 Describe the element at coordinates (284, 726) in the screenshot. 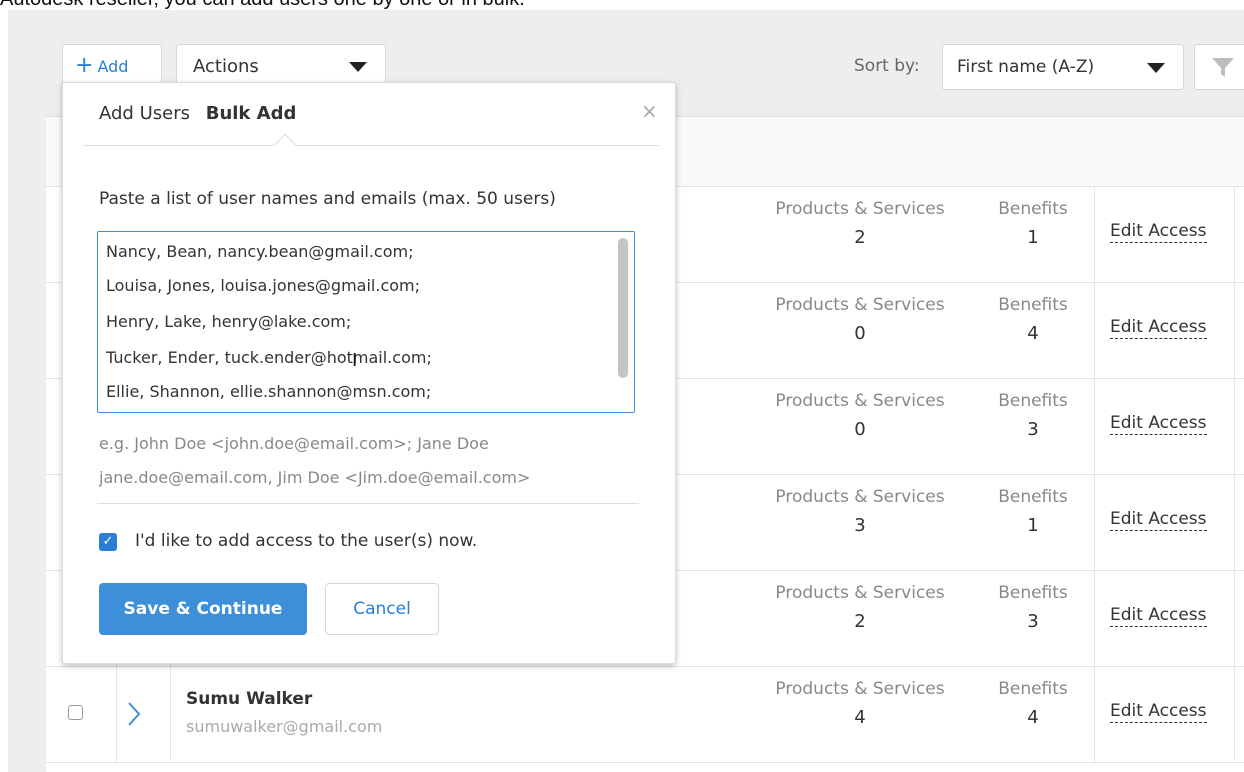

I see `user-email: sumuwalker@gmail.com` at that location.